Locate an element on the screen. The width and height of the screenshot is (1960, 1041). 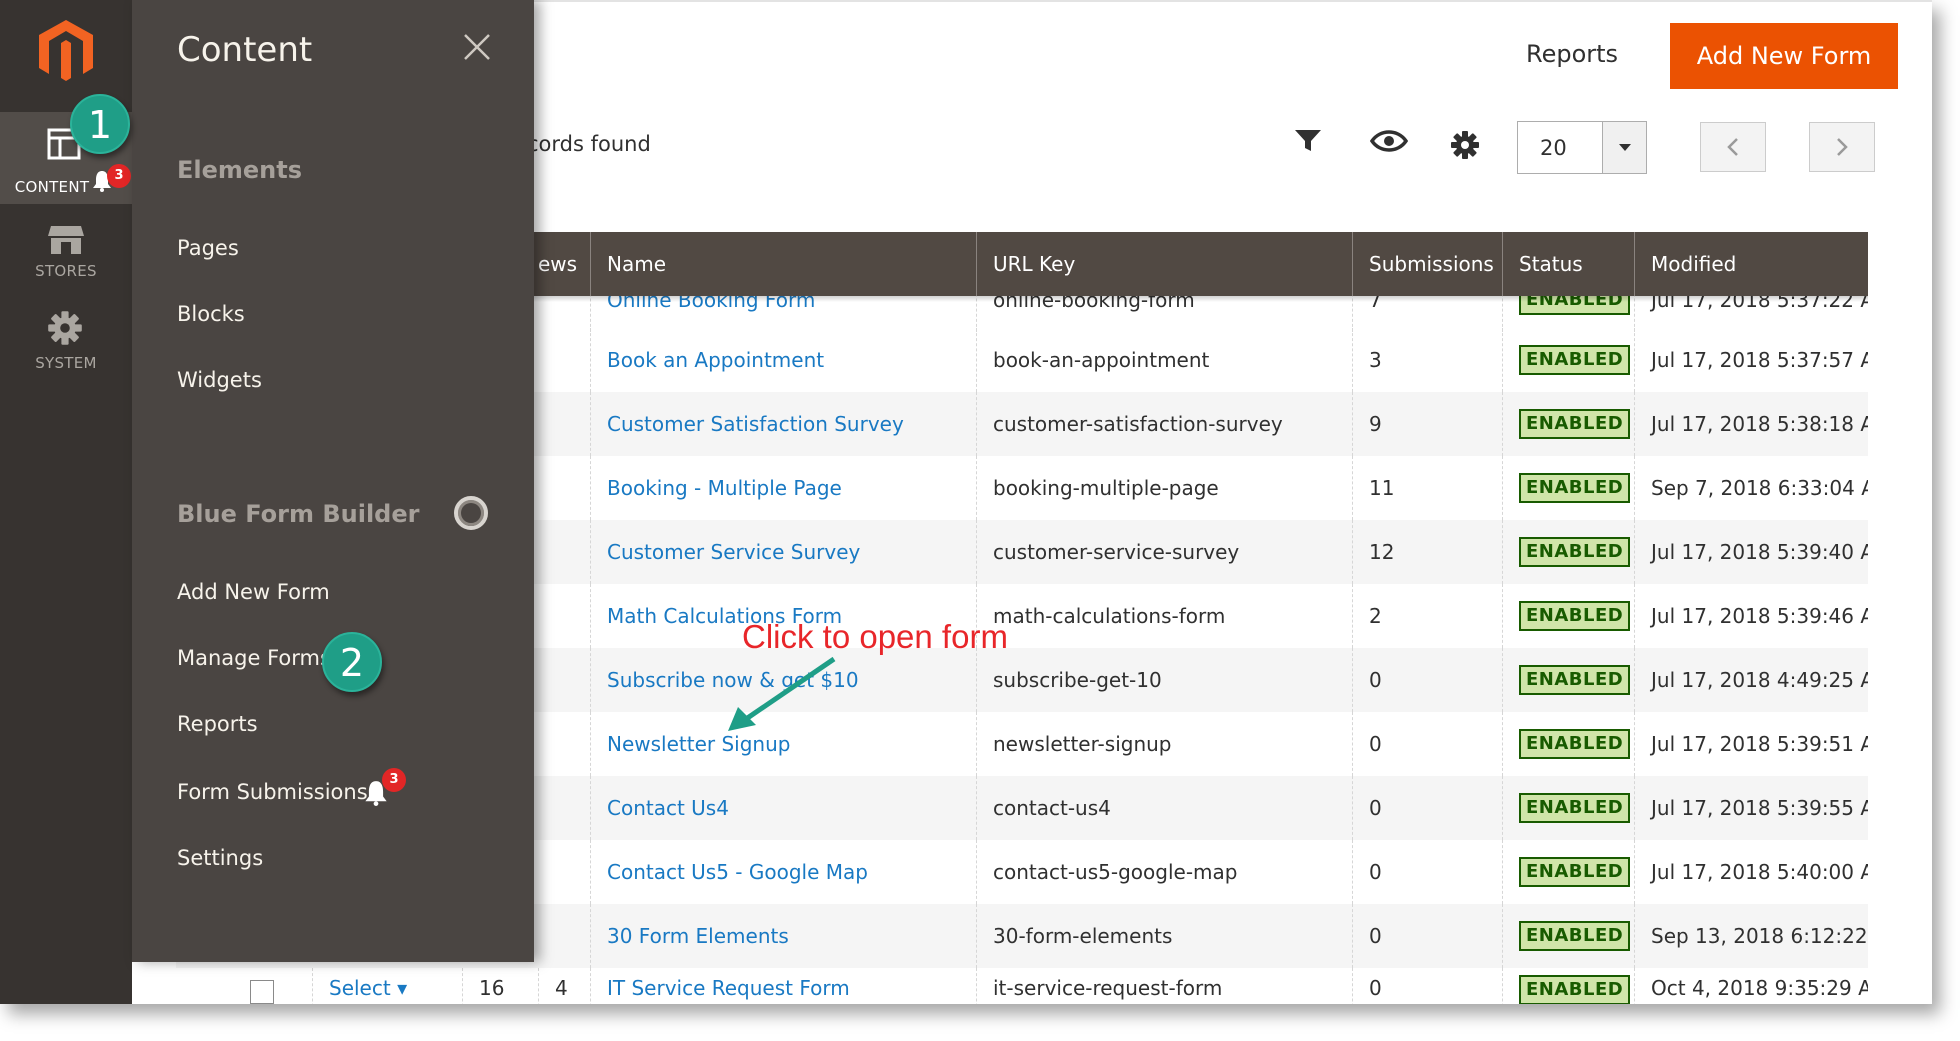
next-page-button is located at coordinates (1842, 147).